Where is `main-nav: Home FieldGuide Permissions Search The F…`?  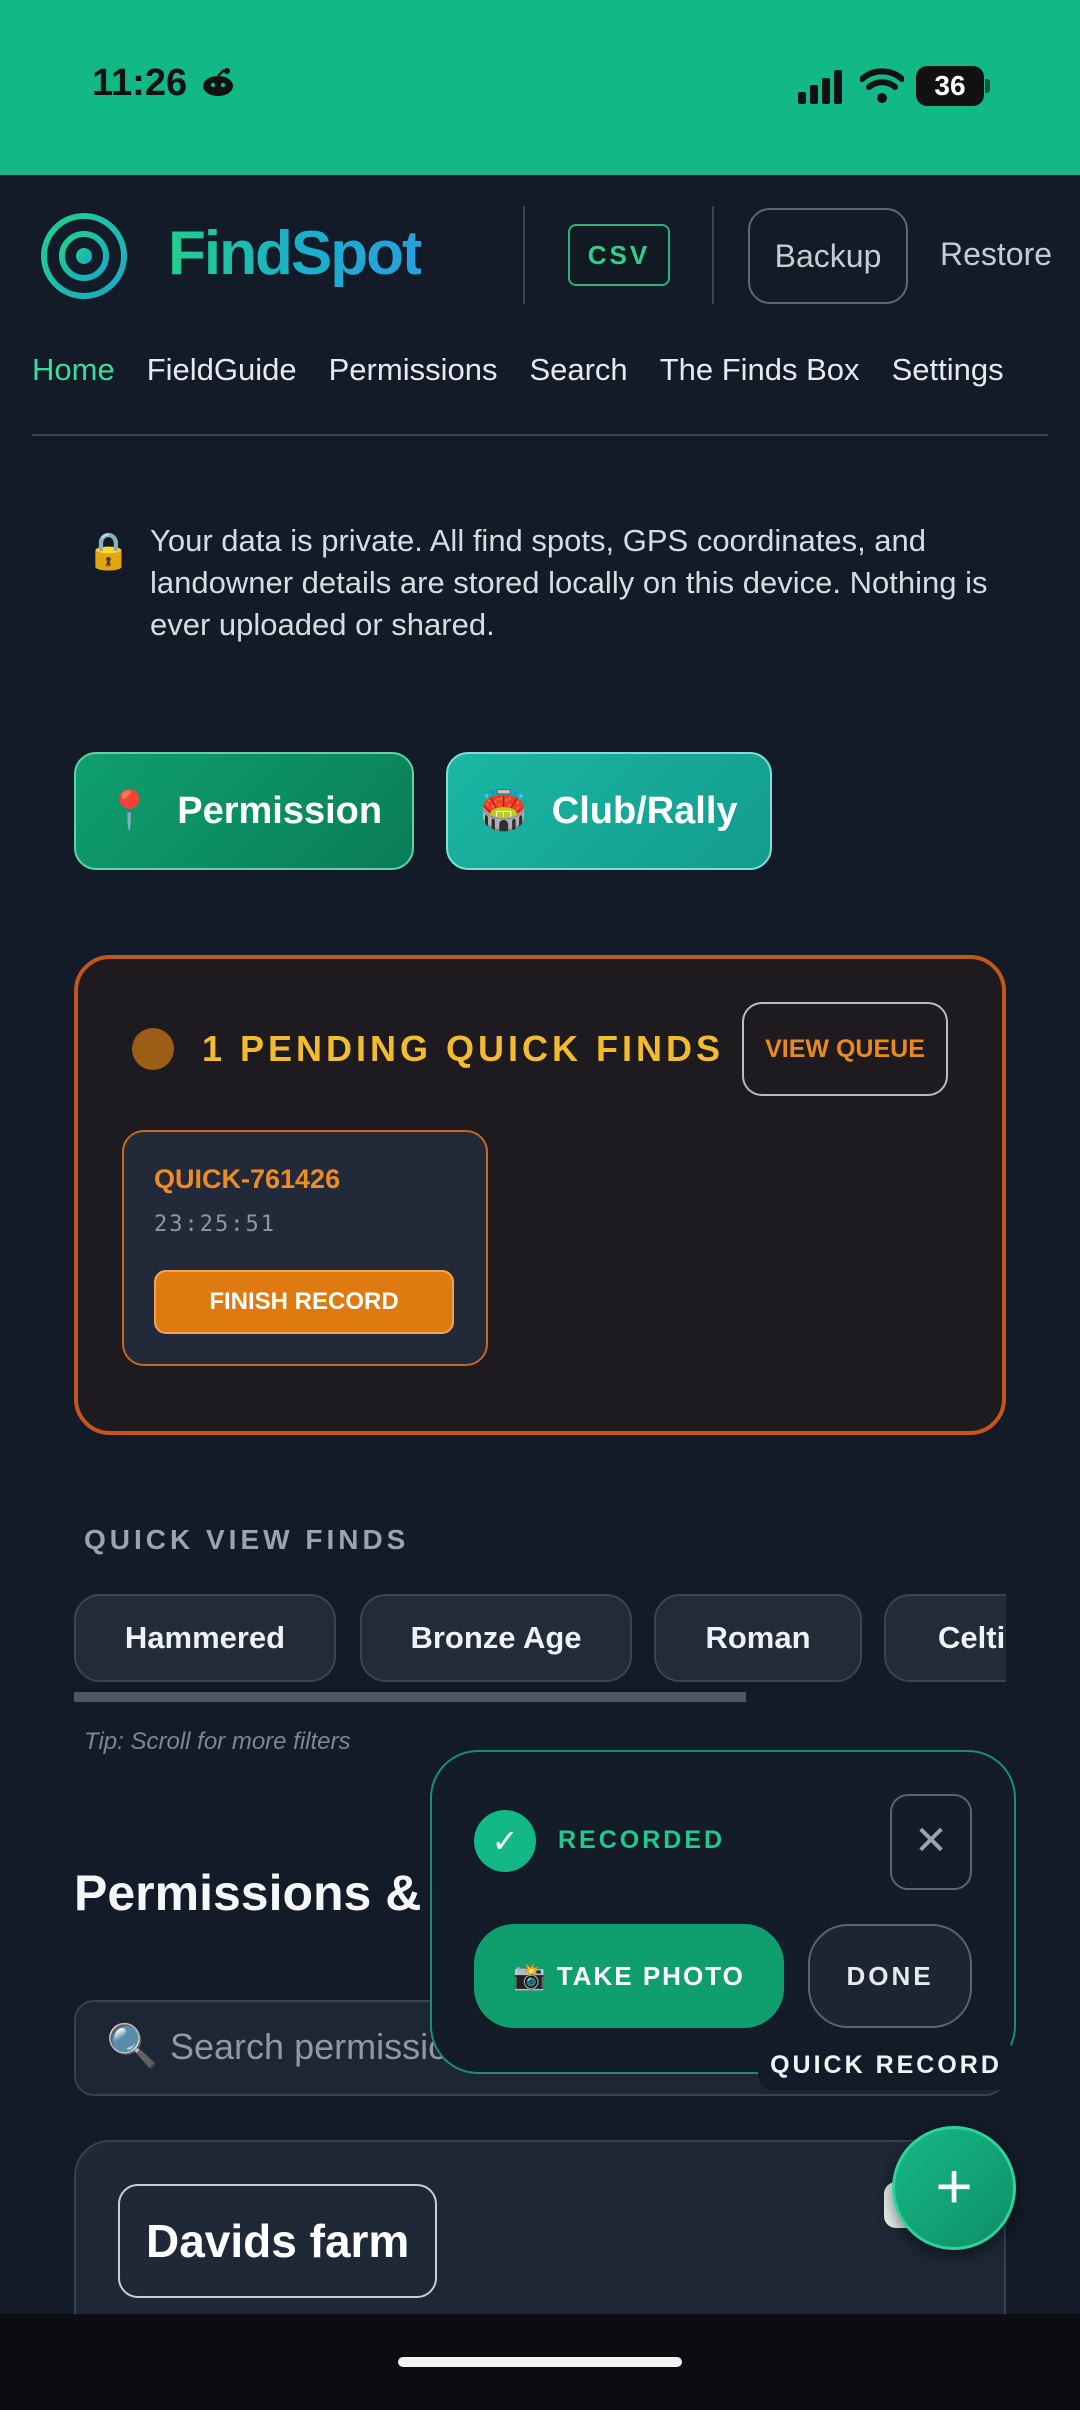 main-nav: Home FieldGuide Permissions Search The F… is located at coordinates (518, 370).